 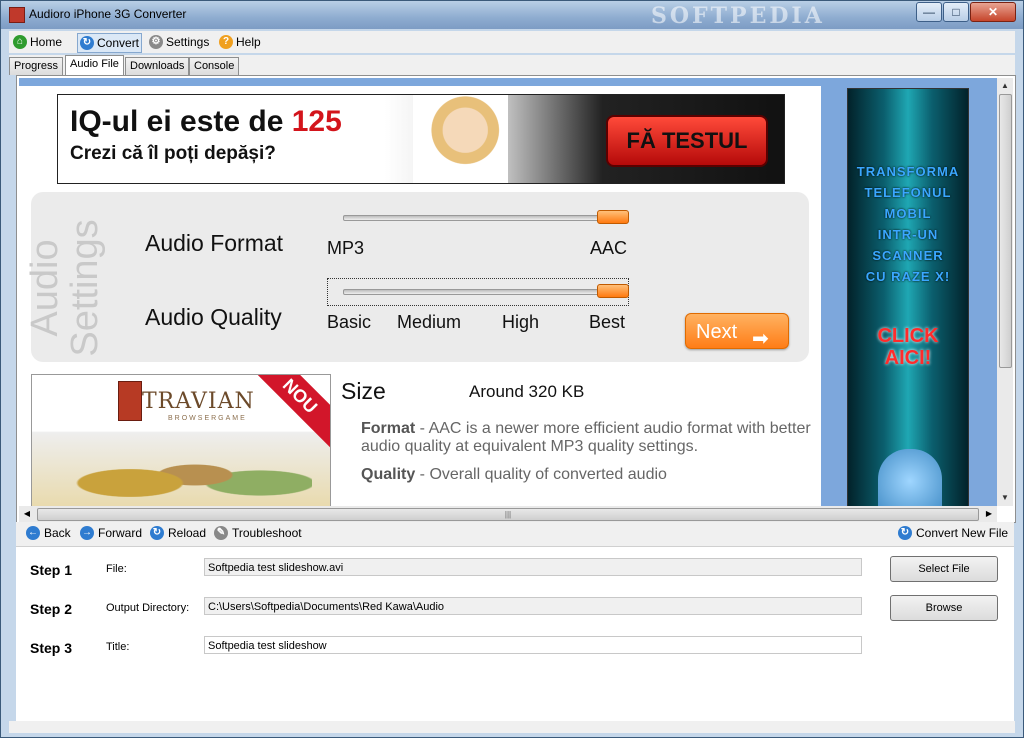 I want to click on menu-help: ? Help, so click(x=240, y=42).